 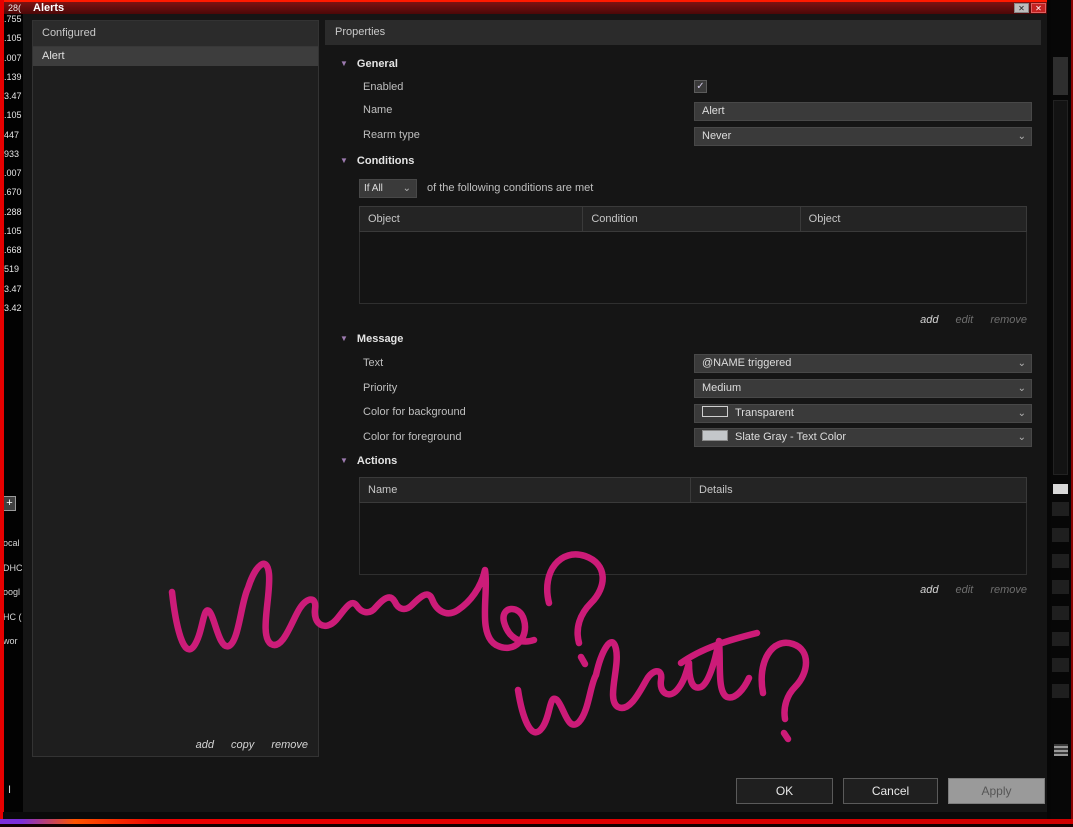 What do you see at coordinates (693, 539) in the screenshot?
I see `actions-table-body` at bounding box center [693, 539].